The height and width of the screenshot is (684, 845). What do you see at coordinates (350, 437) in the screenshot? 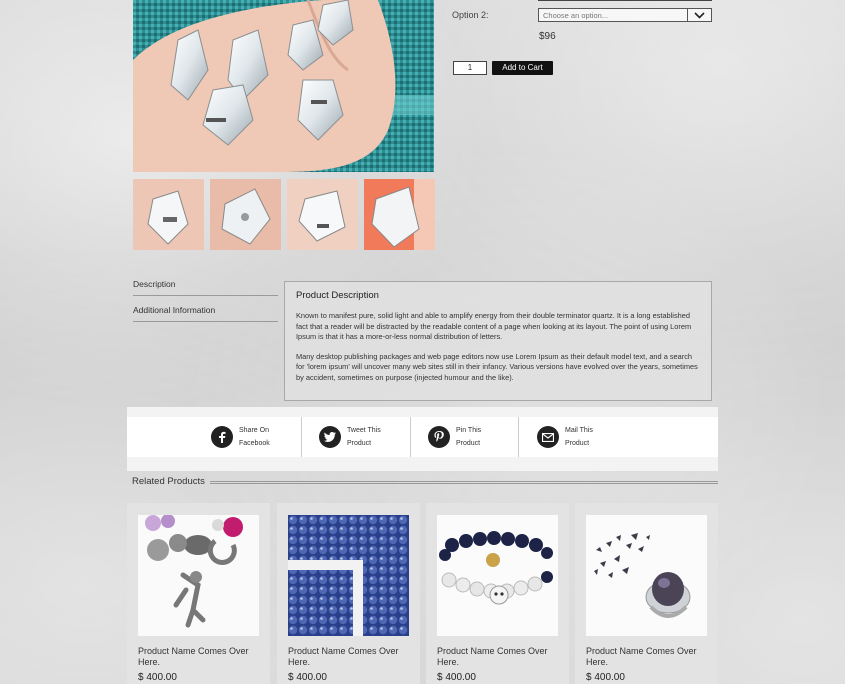
I see `share-twitter: Tweet This Product` at bounding box center [350, 437].